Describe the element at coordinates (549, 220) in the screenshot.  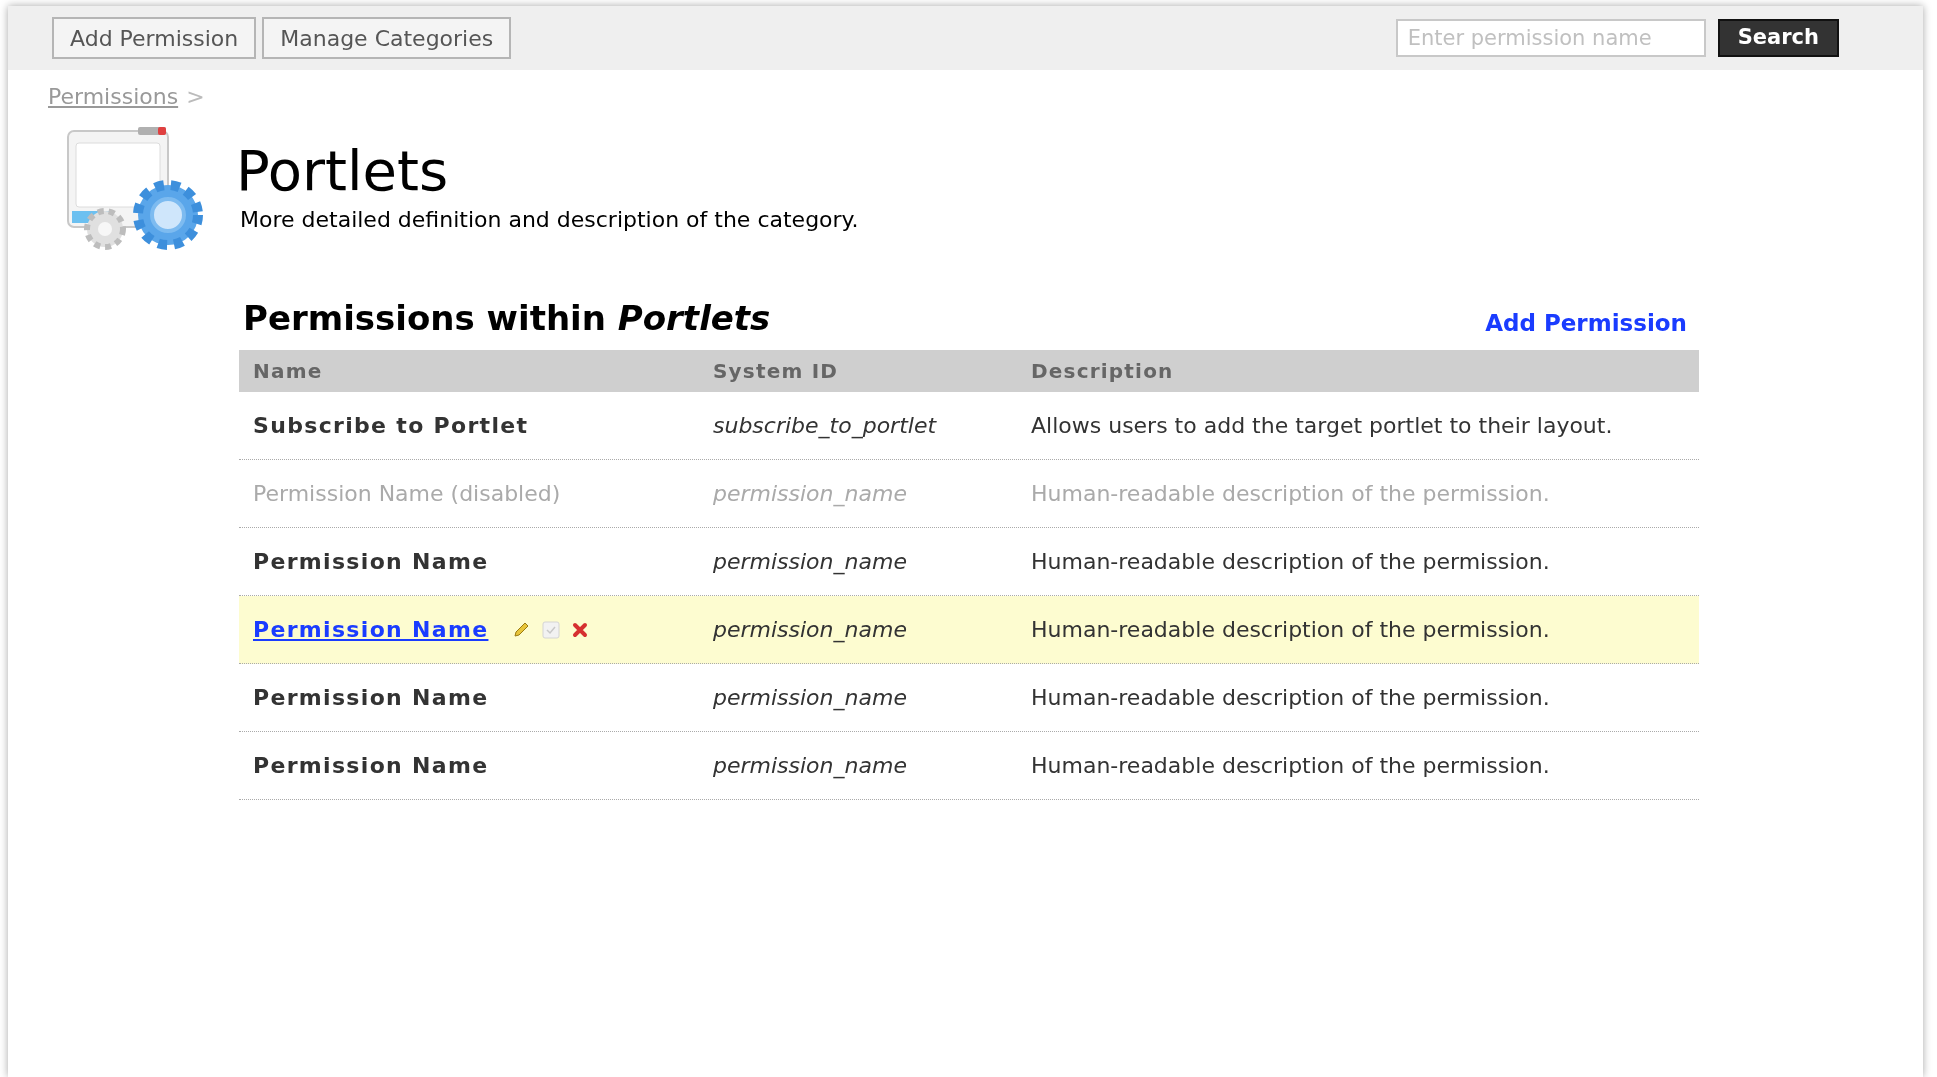
I see `category-description: More detailed definition and description of the category.` at that location.